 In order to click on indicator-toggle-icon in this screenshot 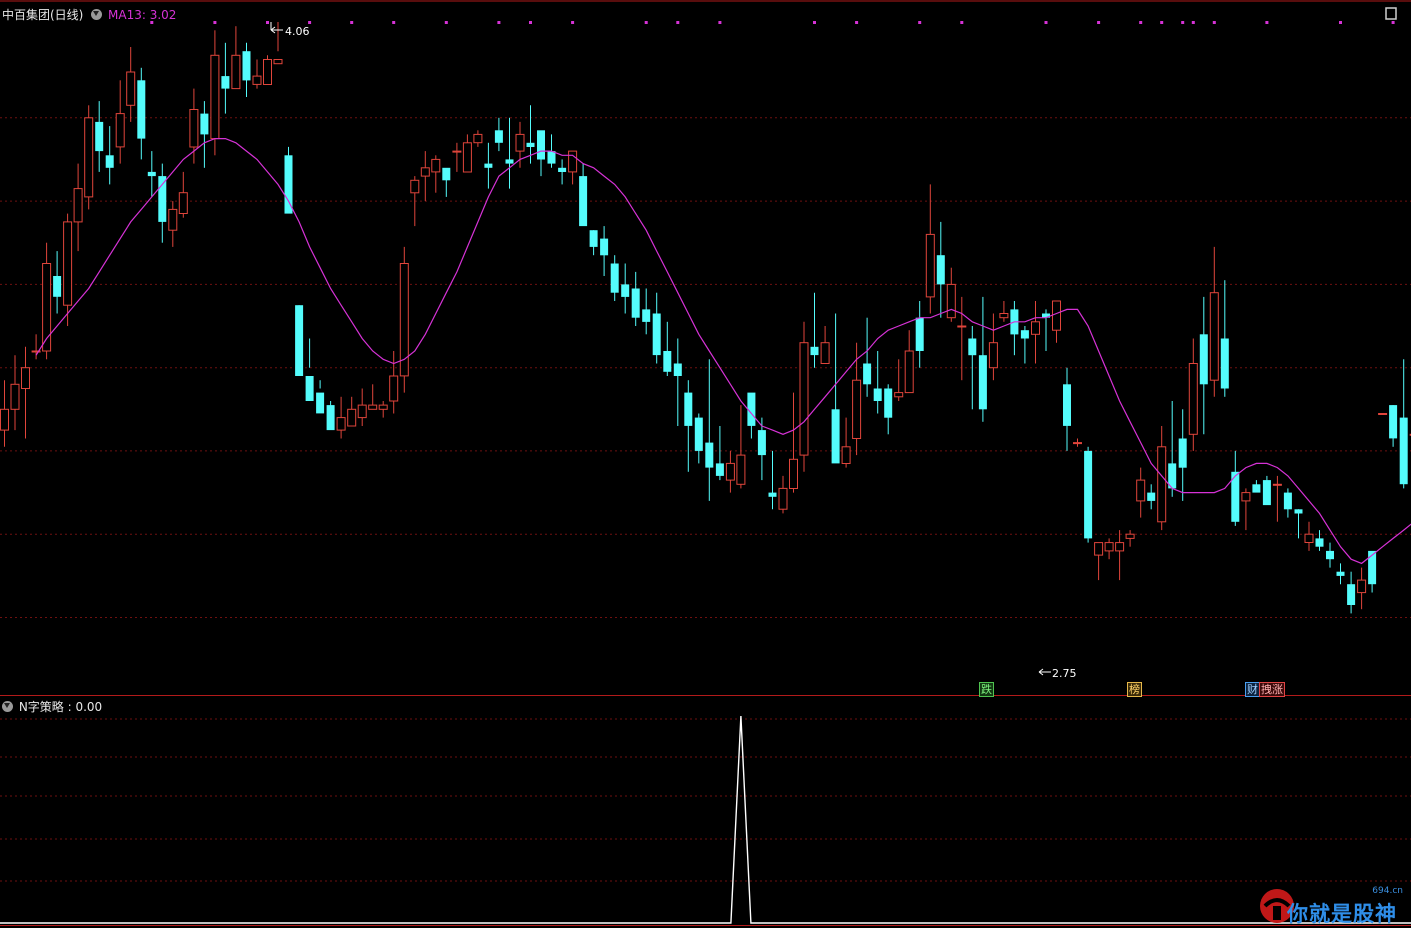, I will do `click(7, 706)`.